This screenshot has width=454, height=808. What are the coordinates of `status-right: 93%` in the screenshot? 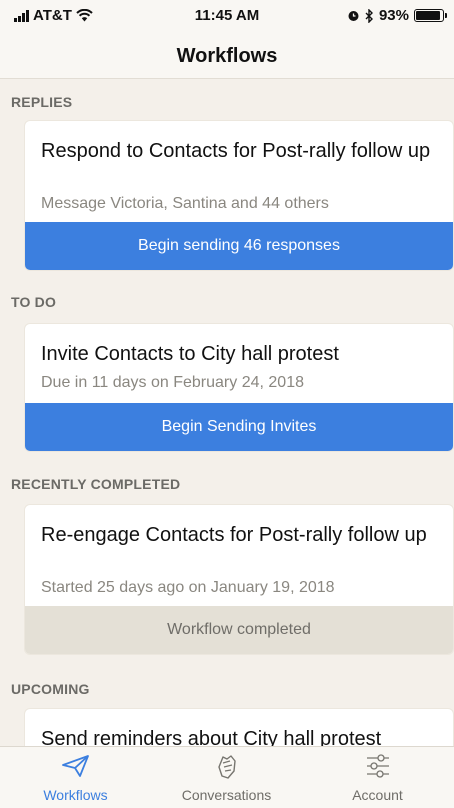 It's located at (397, 15).